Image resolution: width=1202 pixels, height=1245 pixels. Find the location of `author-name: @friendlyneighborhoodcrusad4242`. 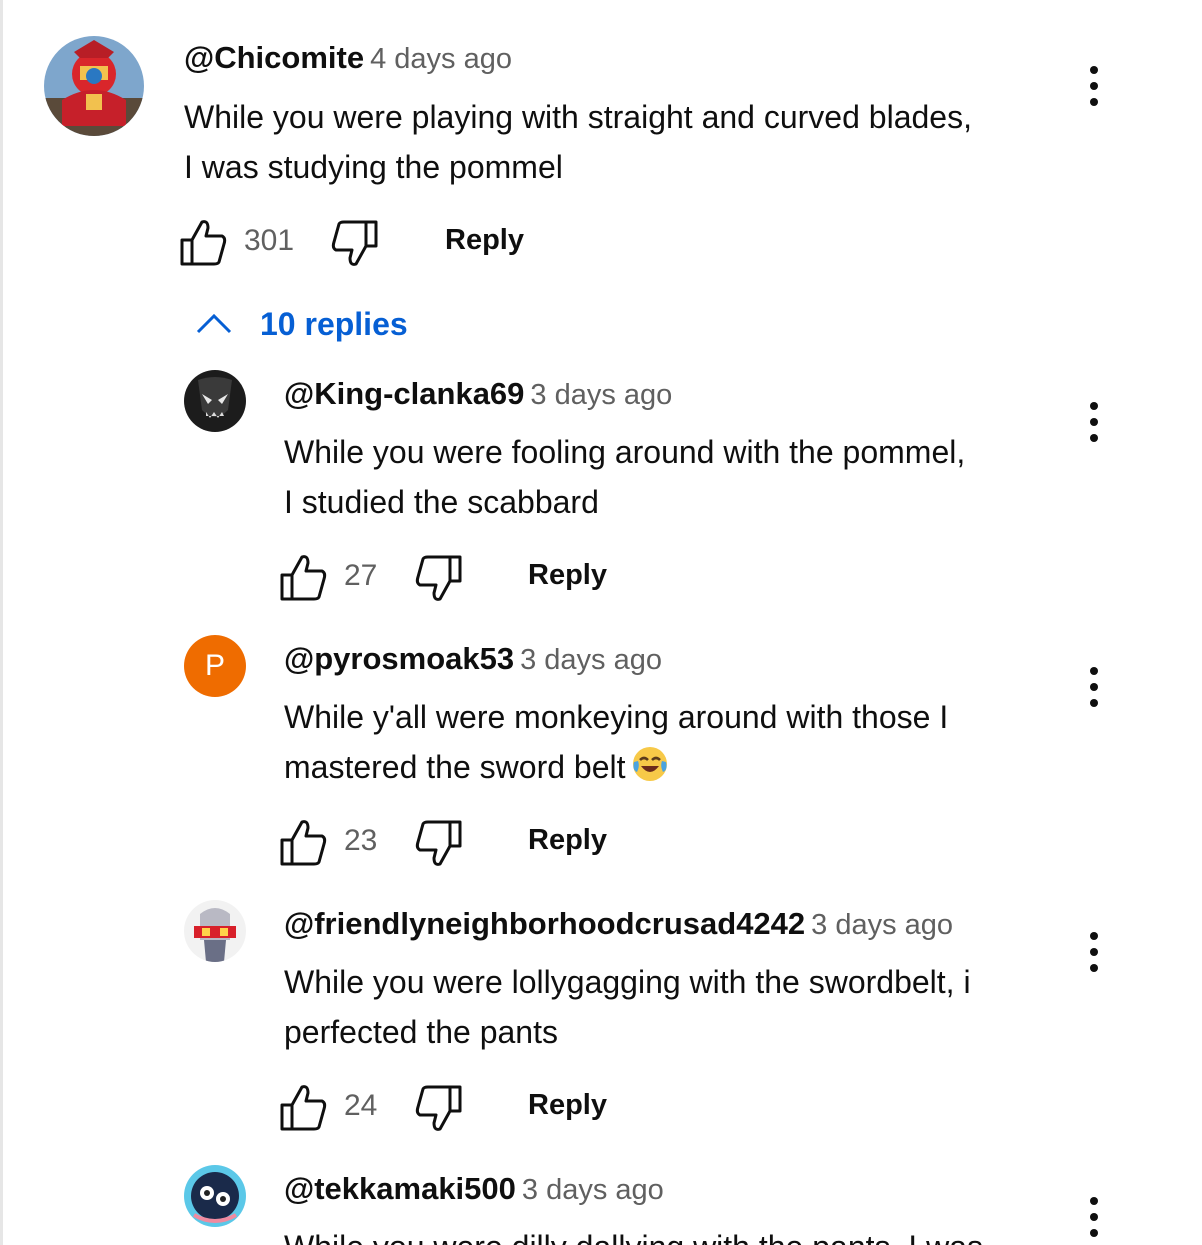

author-name: @friendlyneighborhoodcrusad4242 is located at coordinates (544, 923).